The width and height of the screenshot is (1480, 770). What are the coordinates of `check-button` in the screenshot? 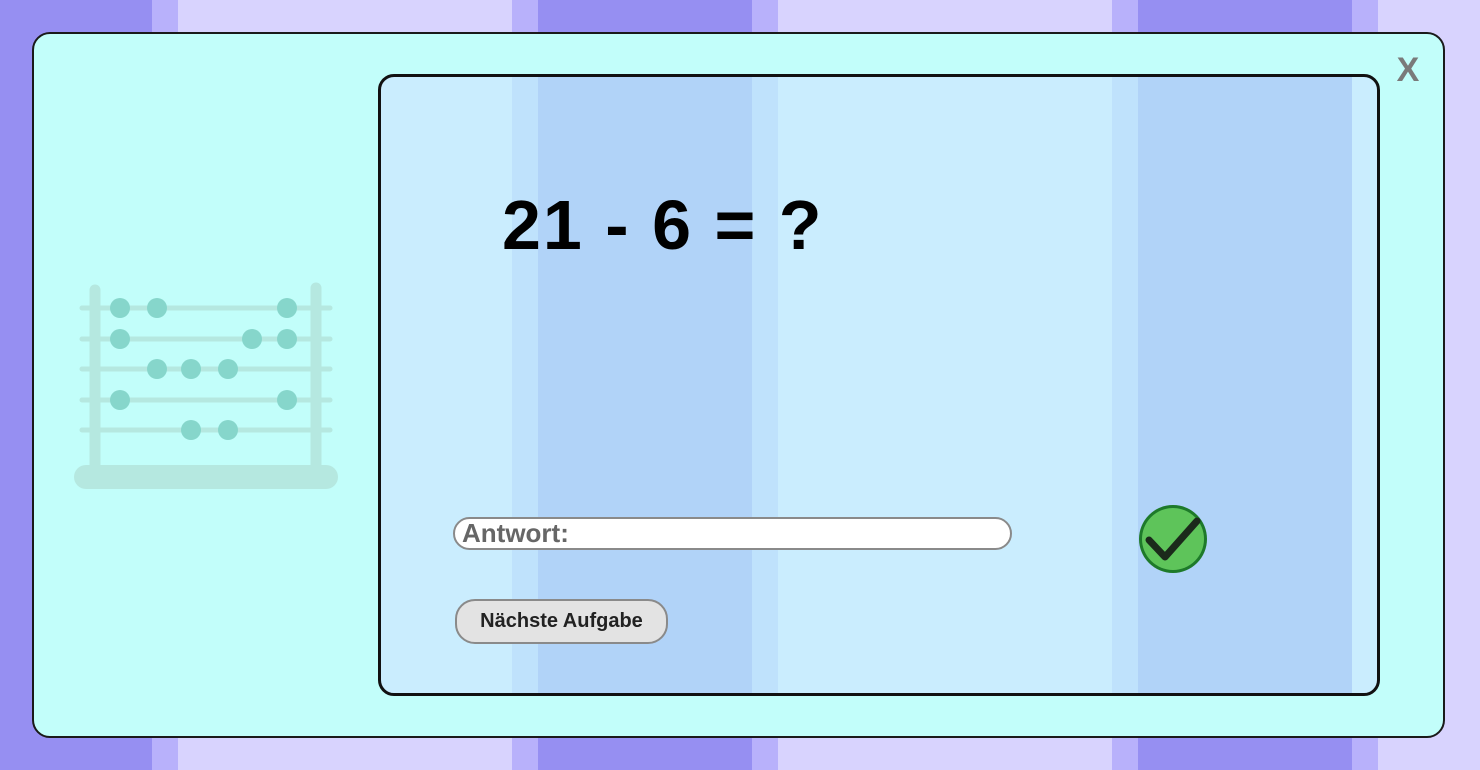 It's located at (1173, 539).